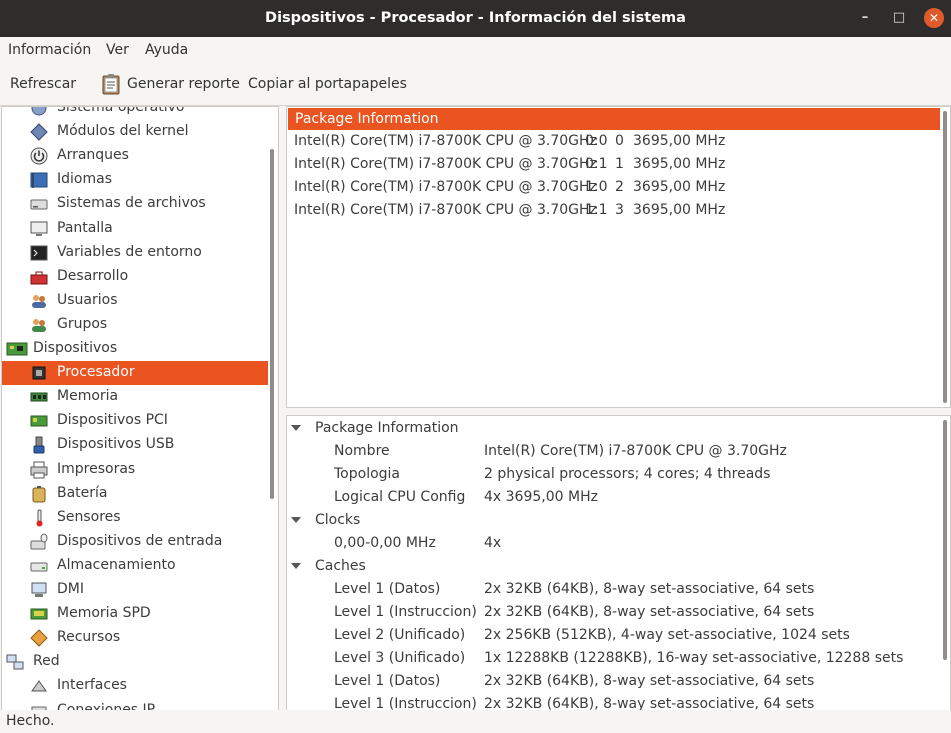 The width and height of the screenshot is (951, 733). Describe the element at coordinates (596, 164) in the screenshot. I see `cpu-topo: 0:1` at that location.